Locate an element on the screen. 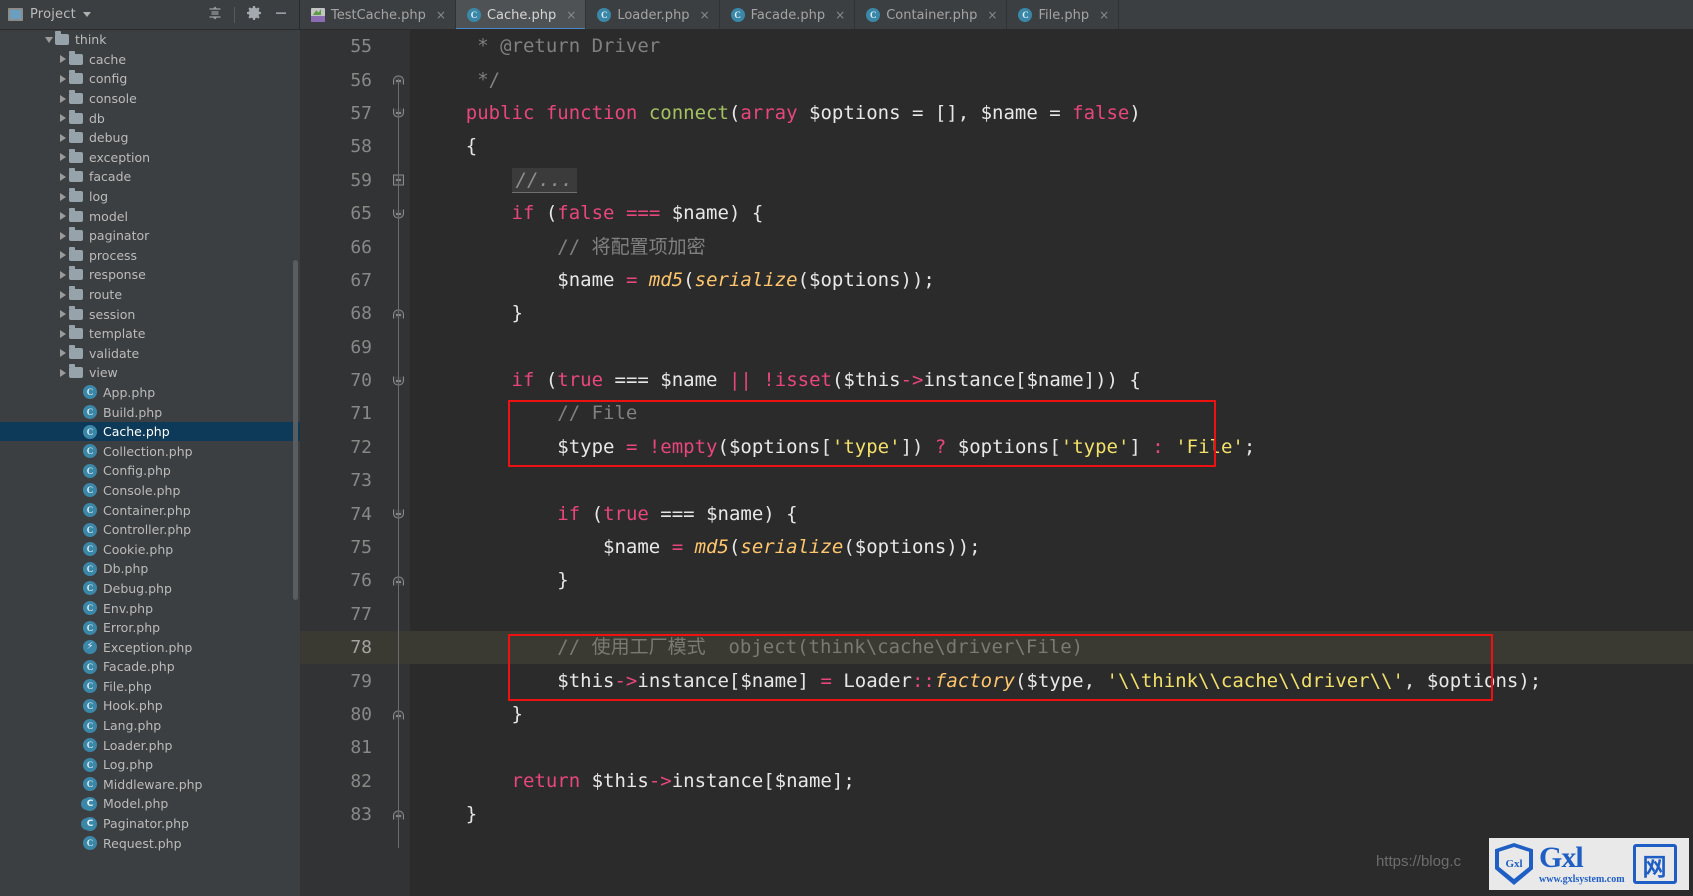 Image resolution: width=1693 pixels, height=896 pixels. tree-item-log-php: Log.php is located at coordinates (150, 765).